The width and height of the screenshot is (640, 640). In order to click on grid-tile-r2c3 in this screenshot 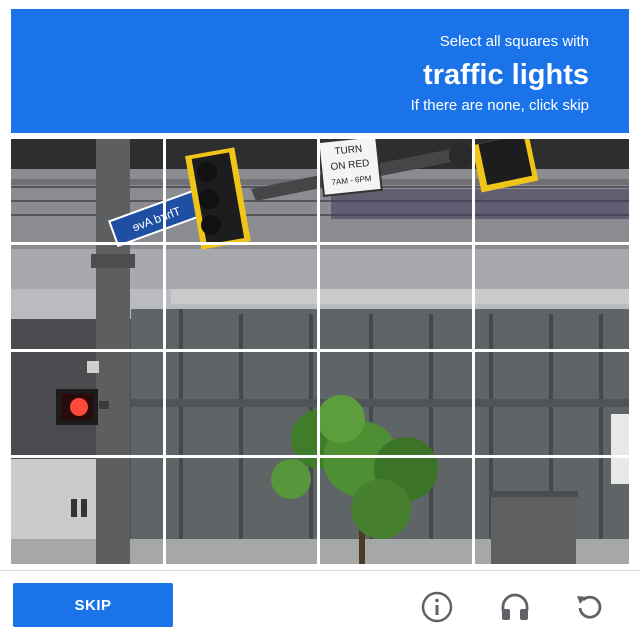, I will do `click(397, 298)`.